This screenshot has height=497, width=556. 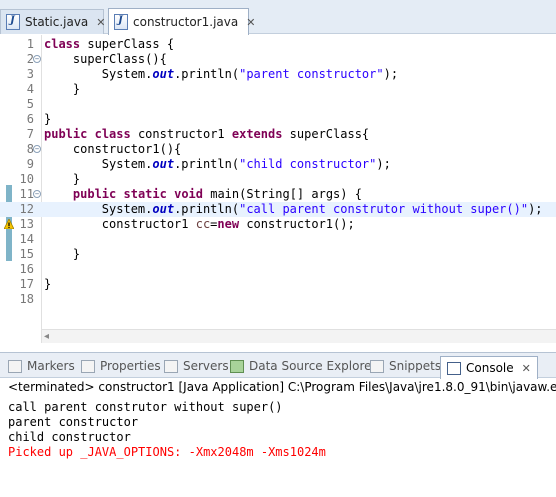 What do you see at coordinates (377, 366) in the screenshot?
I see `snippets-icon` at bounding box center [377, 366].